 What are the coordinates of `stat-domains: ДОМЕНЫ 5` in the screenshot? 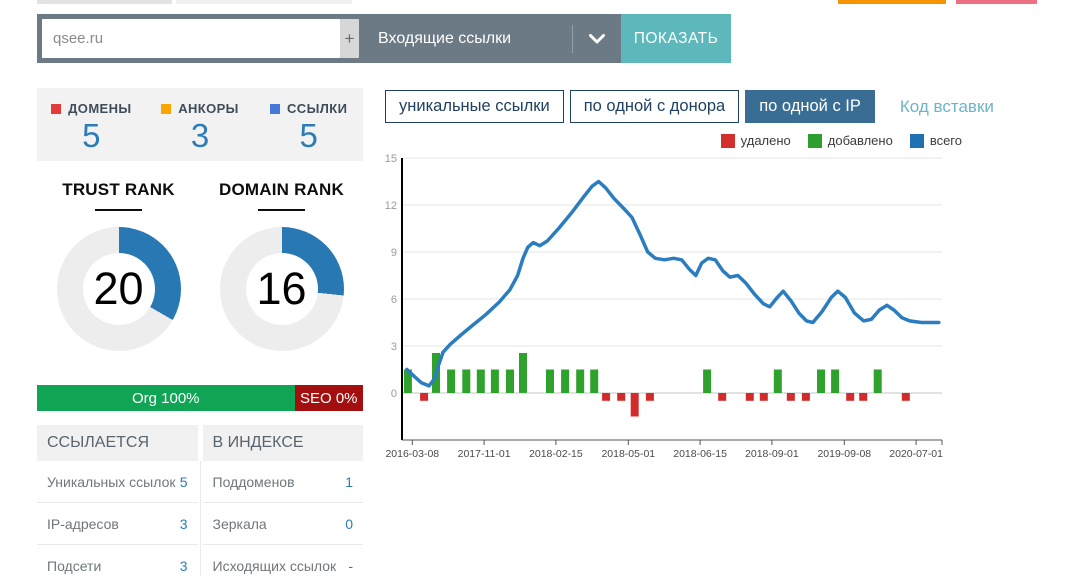 It's located at (91, 131).